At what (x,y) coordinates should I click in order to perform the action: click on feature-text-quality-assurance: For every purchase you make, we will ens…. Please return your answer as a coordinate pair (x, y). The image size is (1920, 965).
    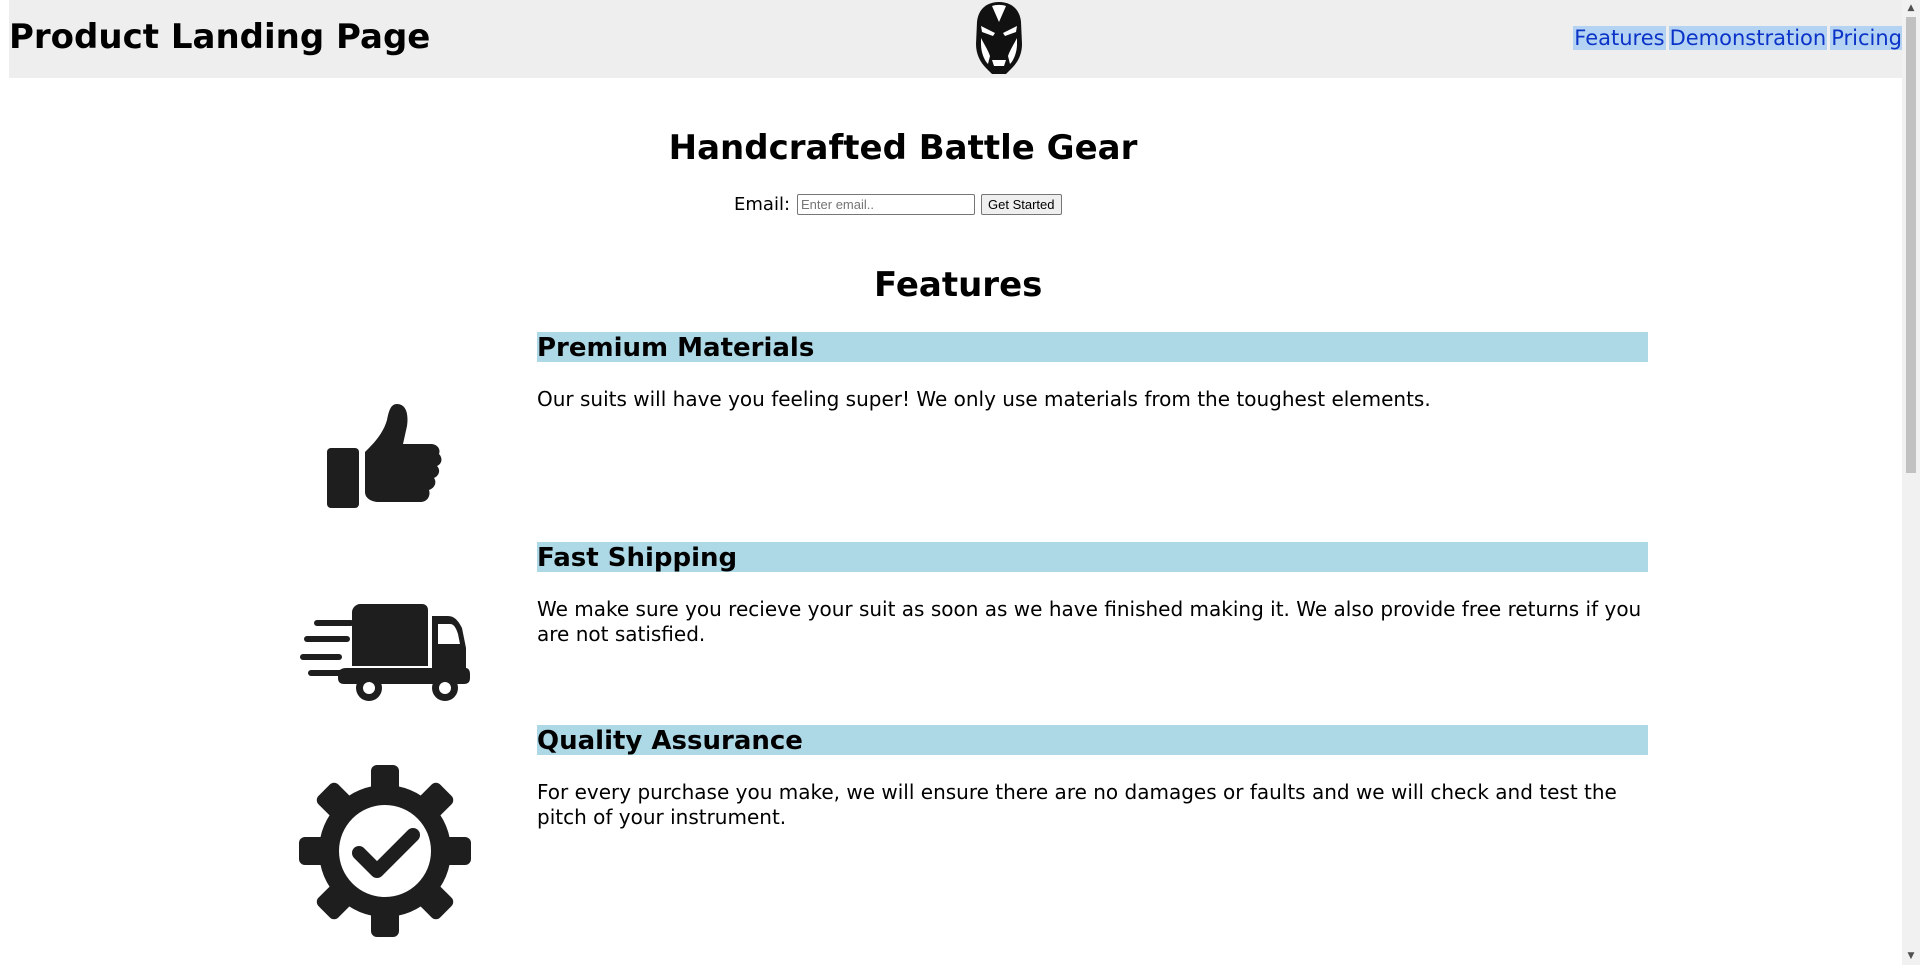
    Looking at the image, I should click on (1077, 804).